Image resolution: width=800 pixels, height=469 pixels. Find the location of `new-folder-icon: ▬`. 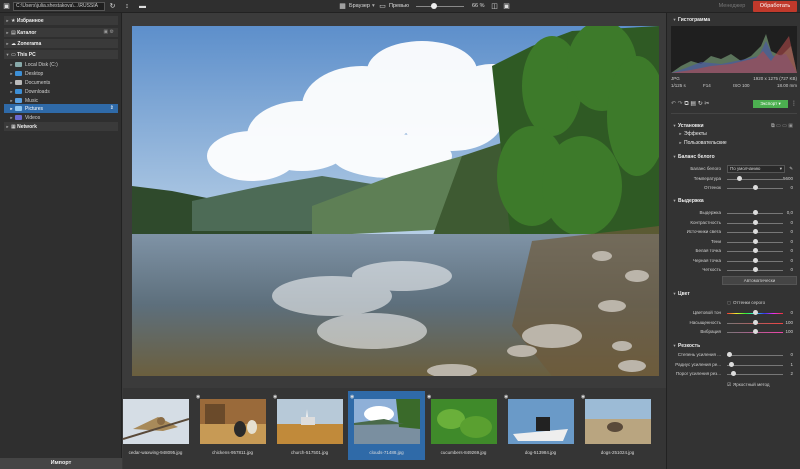

new-folder-icon: ▬ is located at coordinates (142, 6).